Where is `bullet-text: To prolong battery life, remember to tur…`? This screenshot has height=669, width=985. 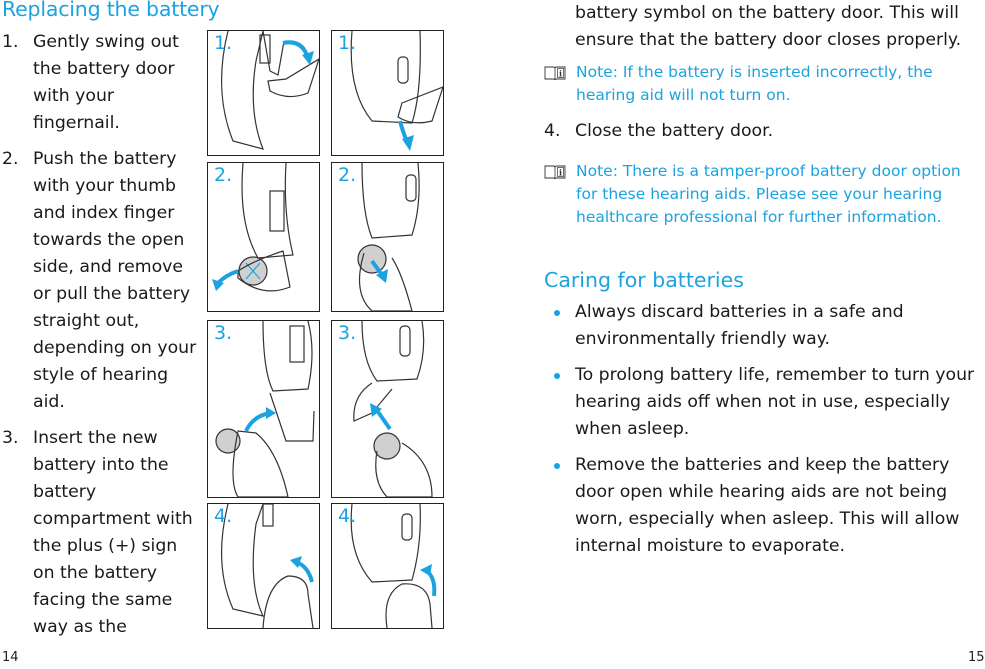
bullet-text: To prolong battery life, remember to tur… is located at coordinates (775, 402).